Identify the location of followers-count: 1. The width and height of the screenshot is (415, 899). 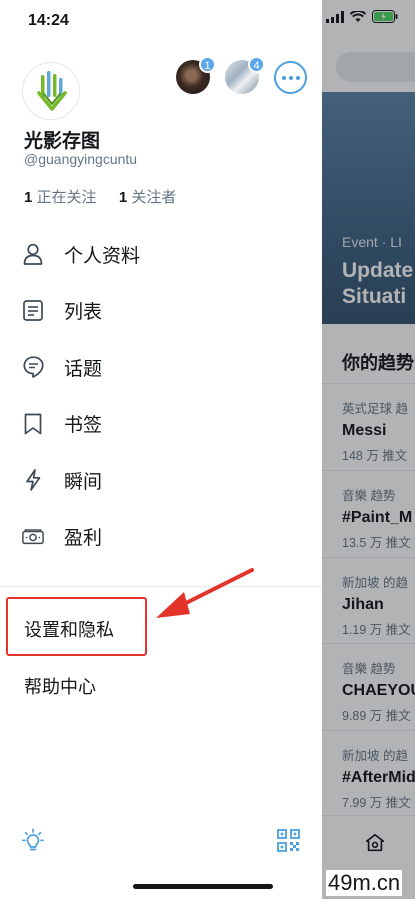
(123, 197).